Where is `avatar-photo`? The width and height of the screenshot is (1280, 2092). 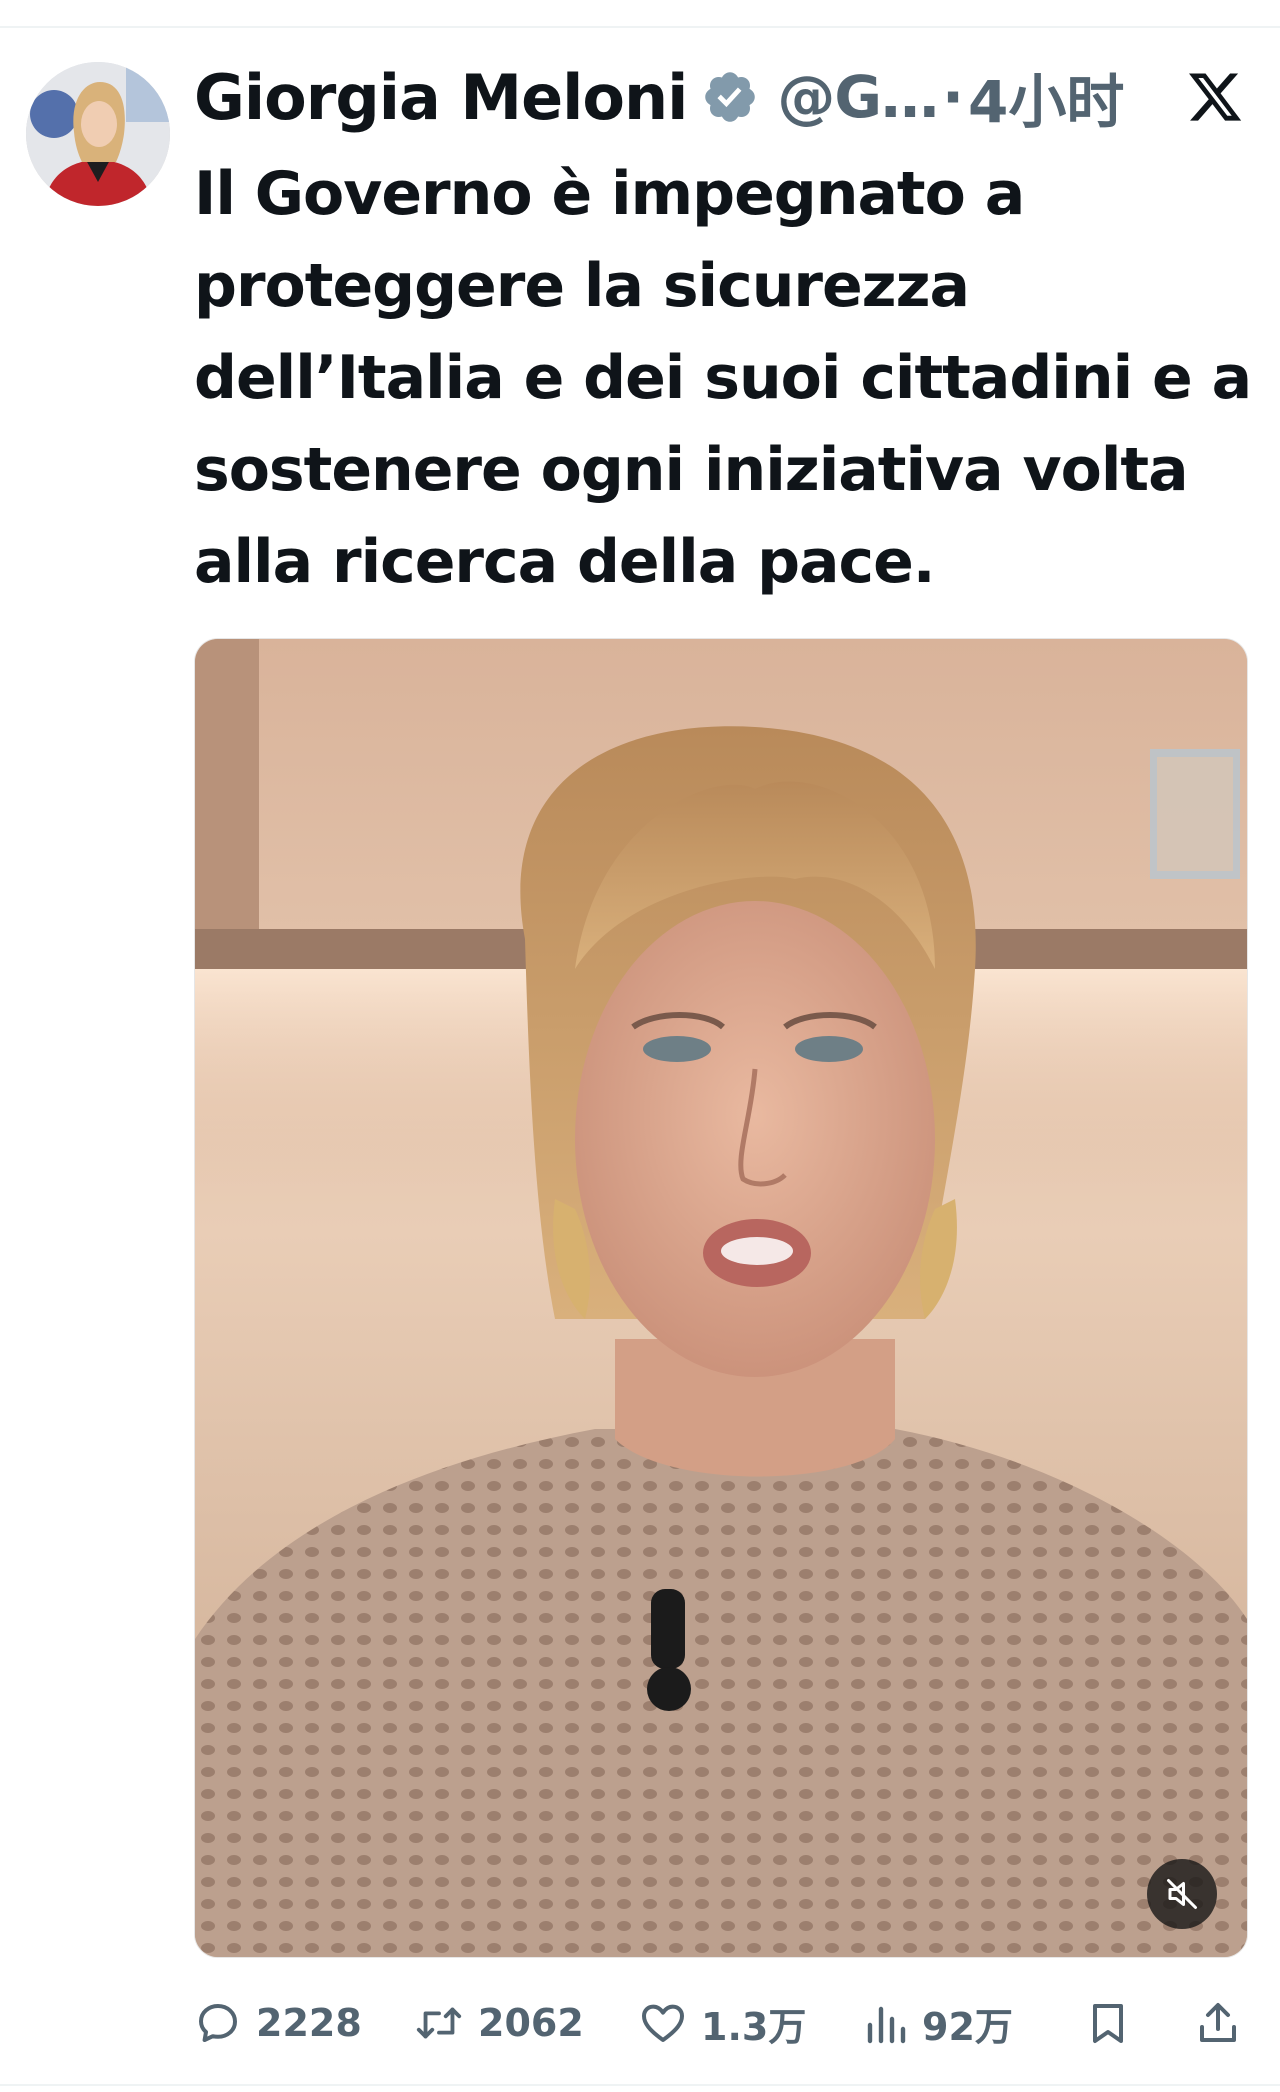 avatar-photo is located at coordinates (98, 134).